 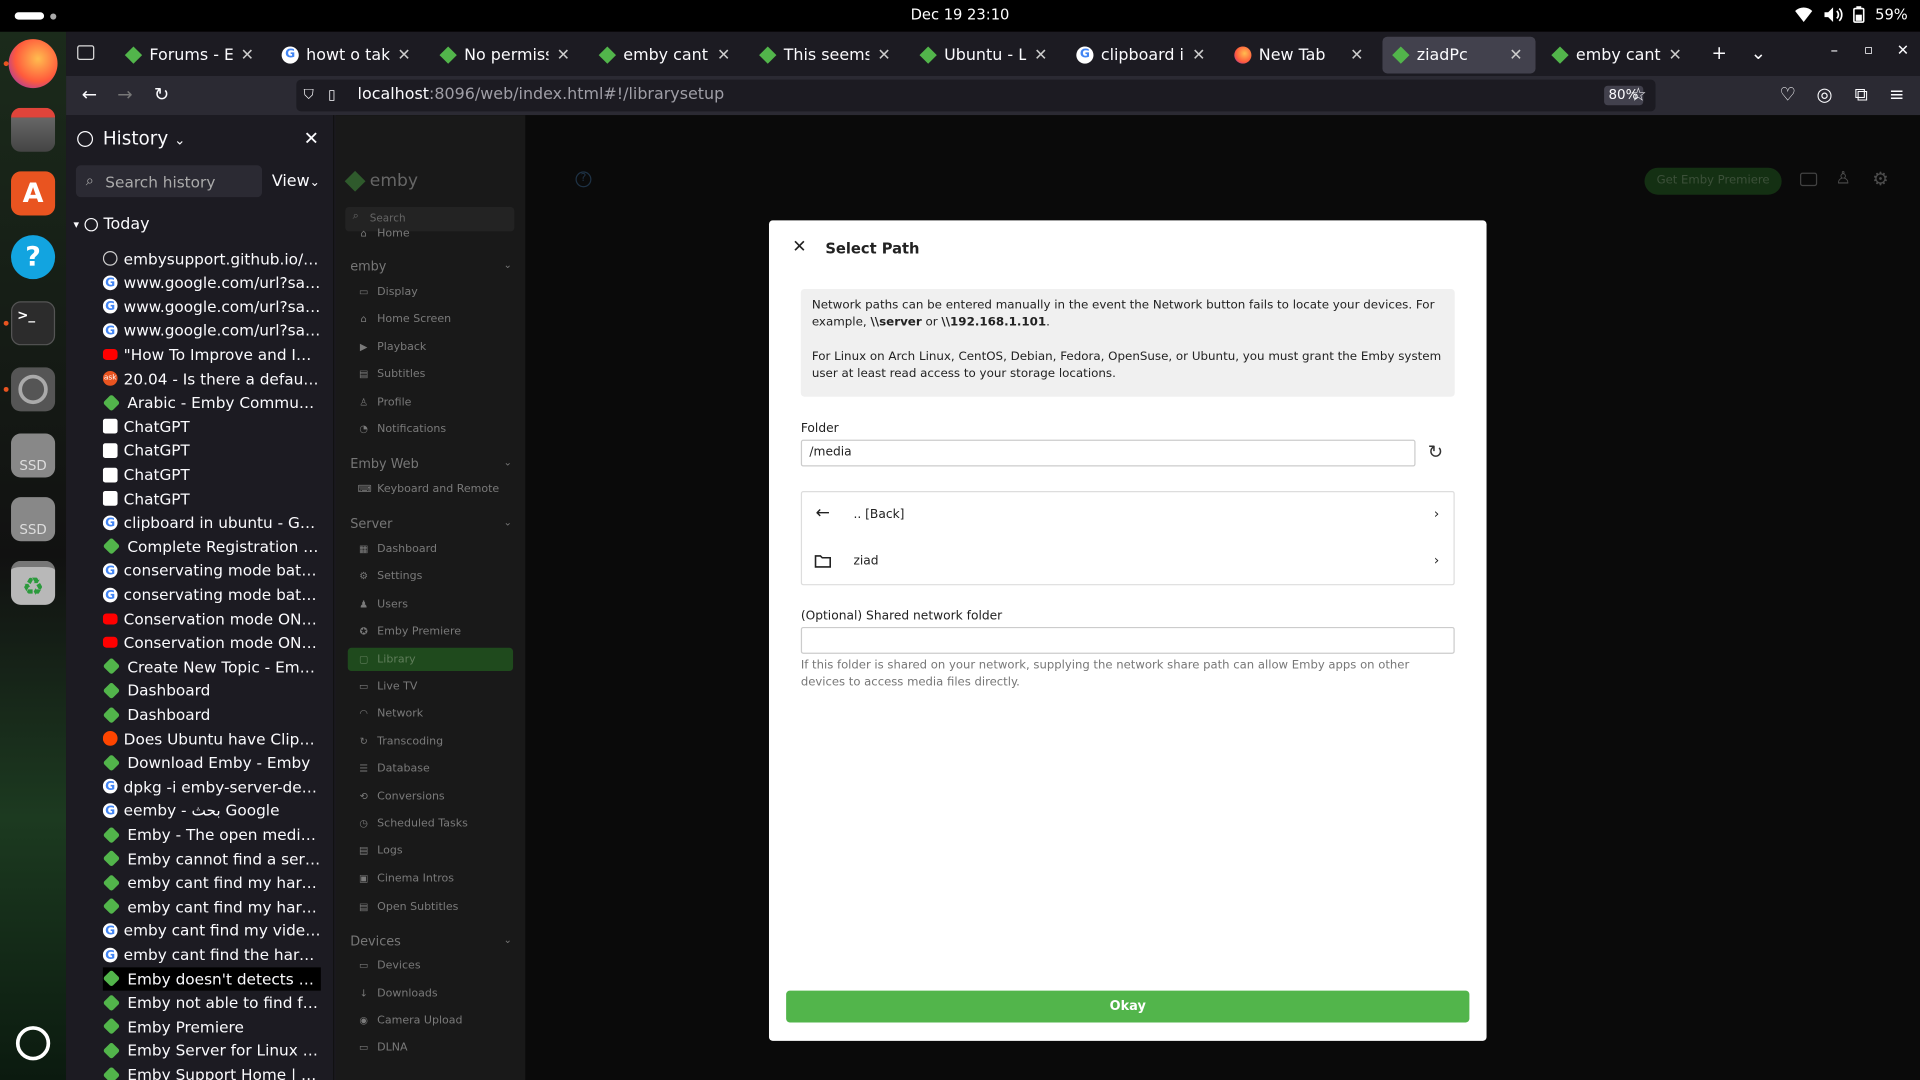 I want to click on view-menu-button: View⌄, so click(x=296, y=182).